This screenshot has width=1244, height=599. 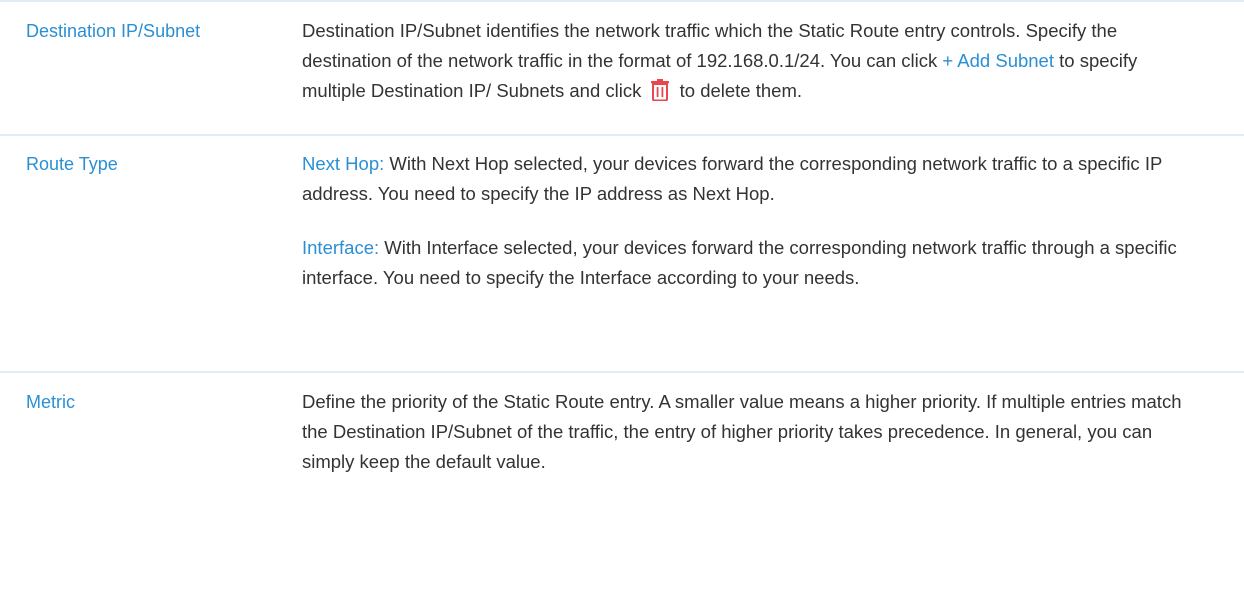 I want to click on interface-label: Interface:, so click(x=341, y=247).